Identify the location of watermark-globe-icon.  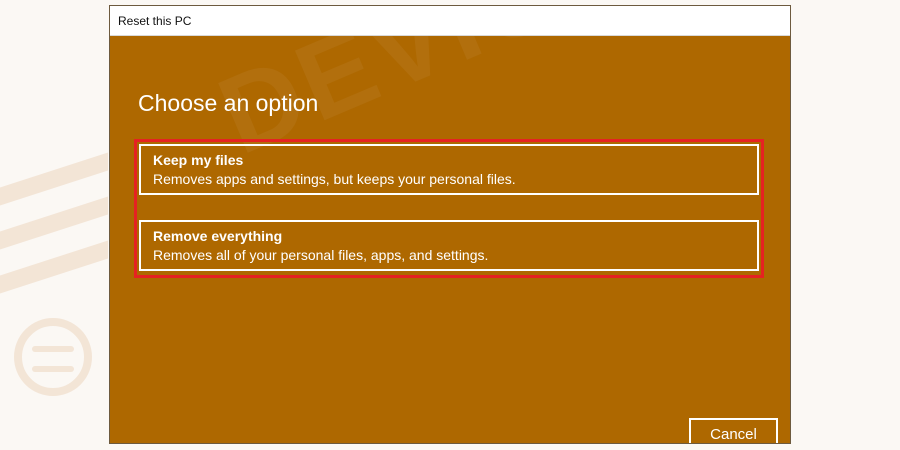
(53, 357).